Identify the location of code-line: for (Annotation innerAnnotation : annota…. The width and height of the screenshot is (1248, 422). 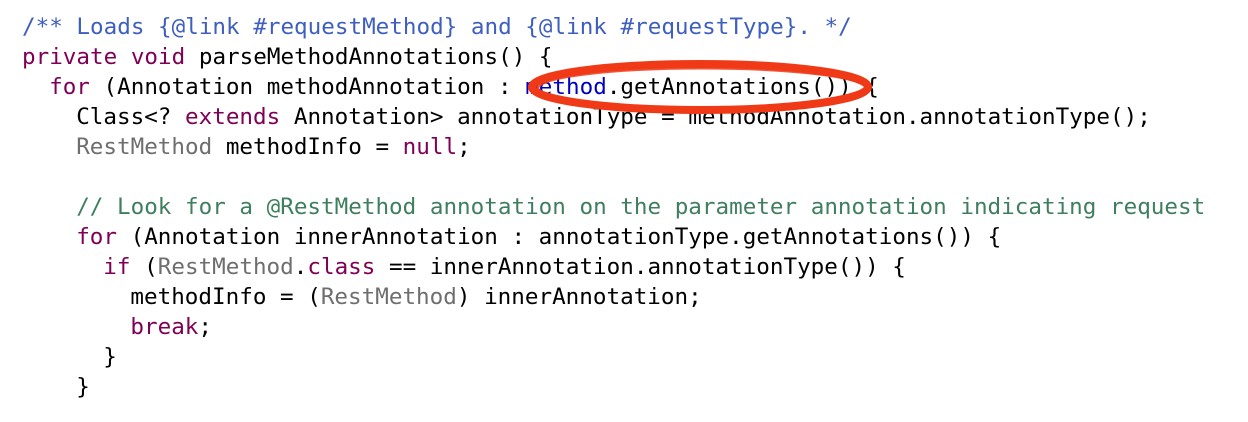
(538, 237).